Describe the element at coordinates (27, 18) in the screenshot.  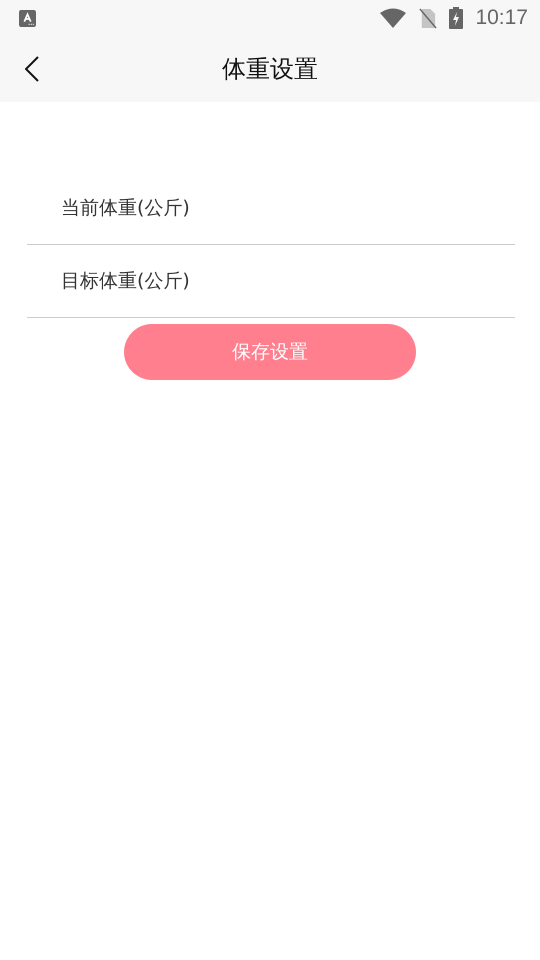
I see `keyboard-icon` at that location.